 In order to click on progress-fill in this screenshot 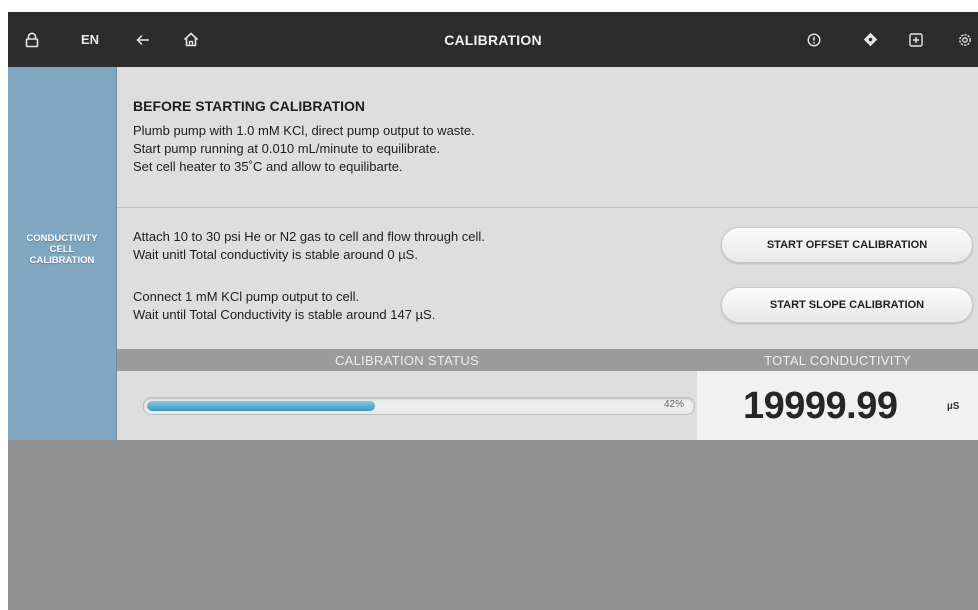, I will do `click(261, 406)`.